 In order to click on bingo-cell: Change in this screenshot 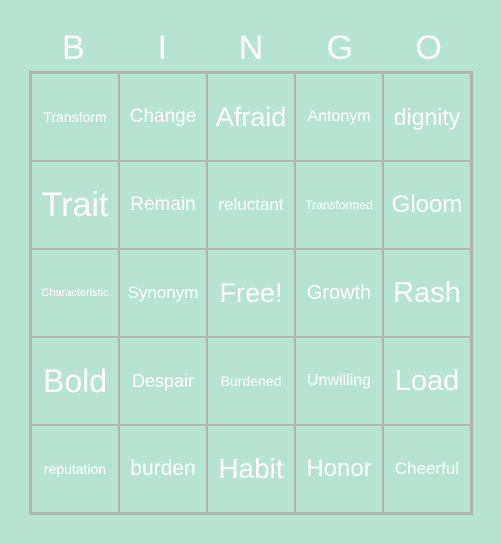, I will do `click(163, 117)`.